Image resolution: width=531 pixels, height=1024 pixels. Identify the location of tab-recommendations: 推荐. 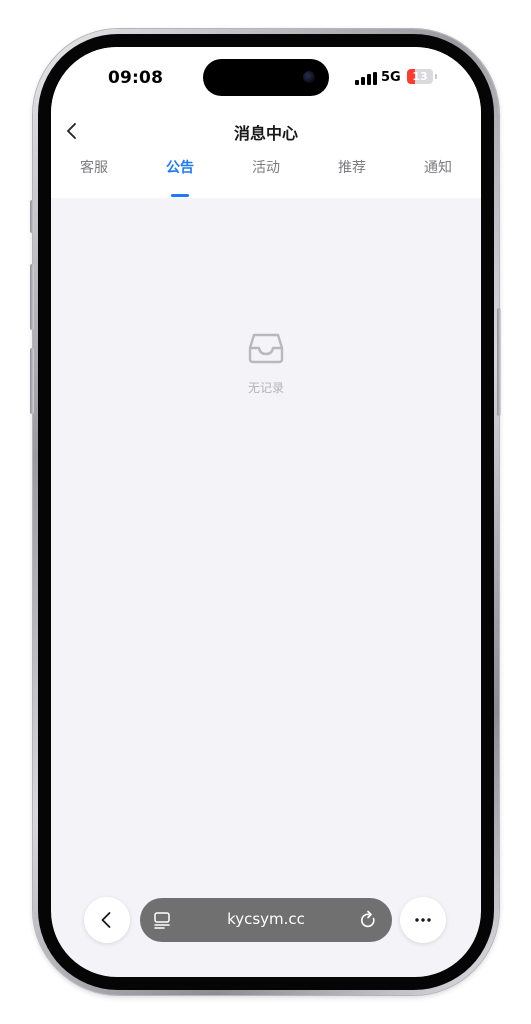
(352, 176).